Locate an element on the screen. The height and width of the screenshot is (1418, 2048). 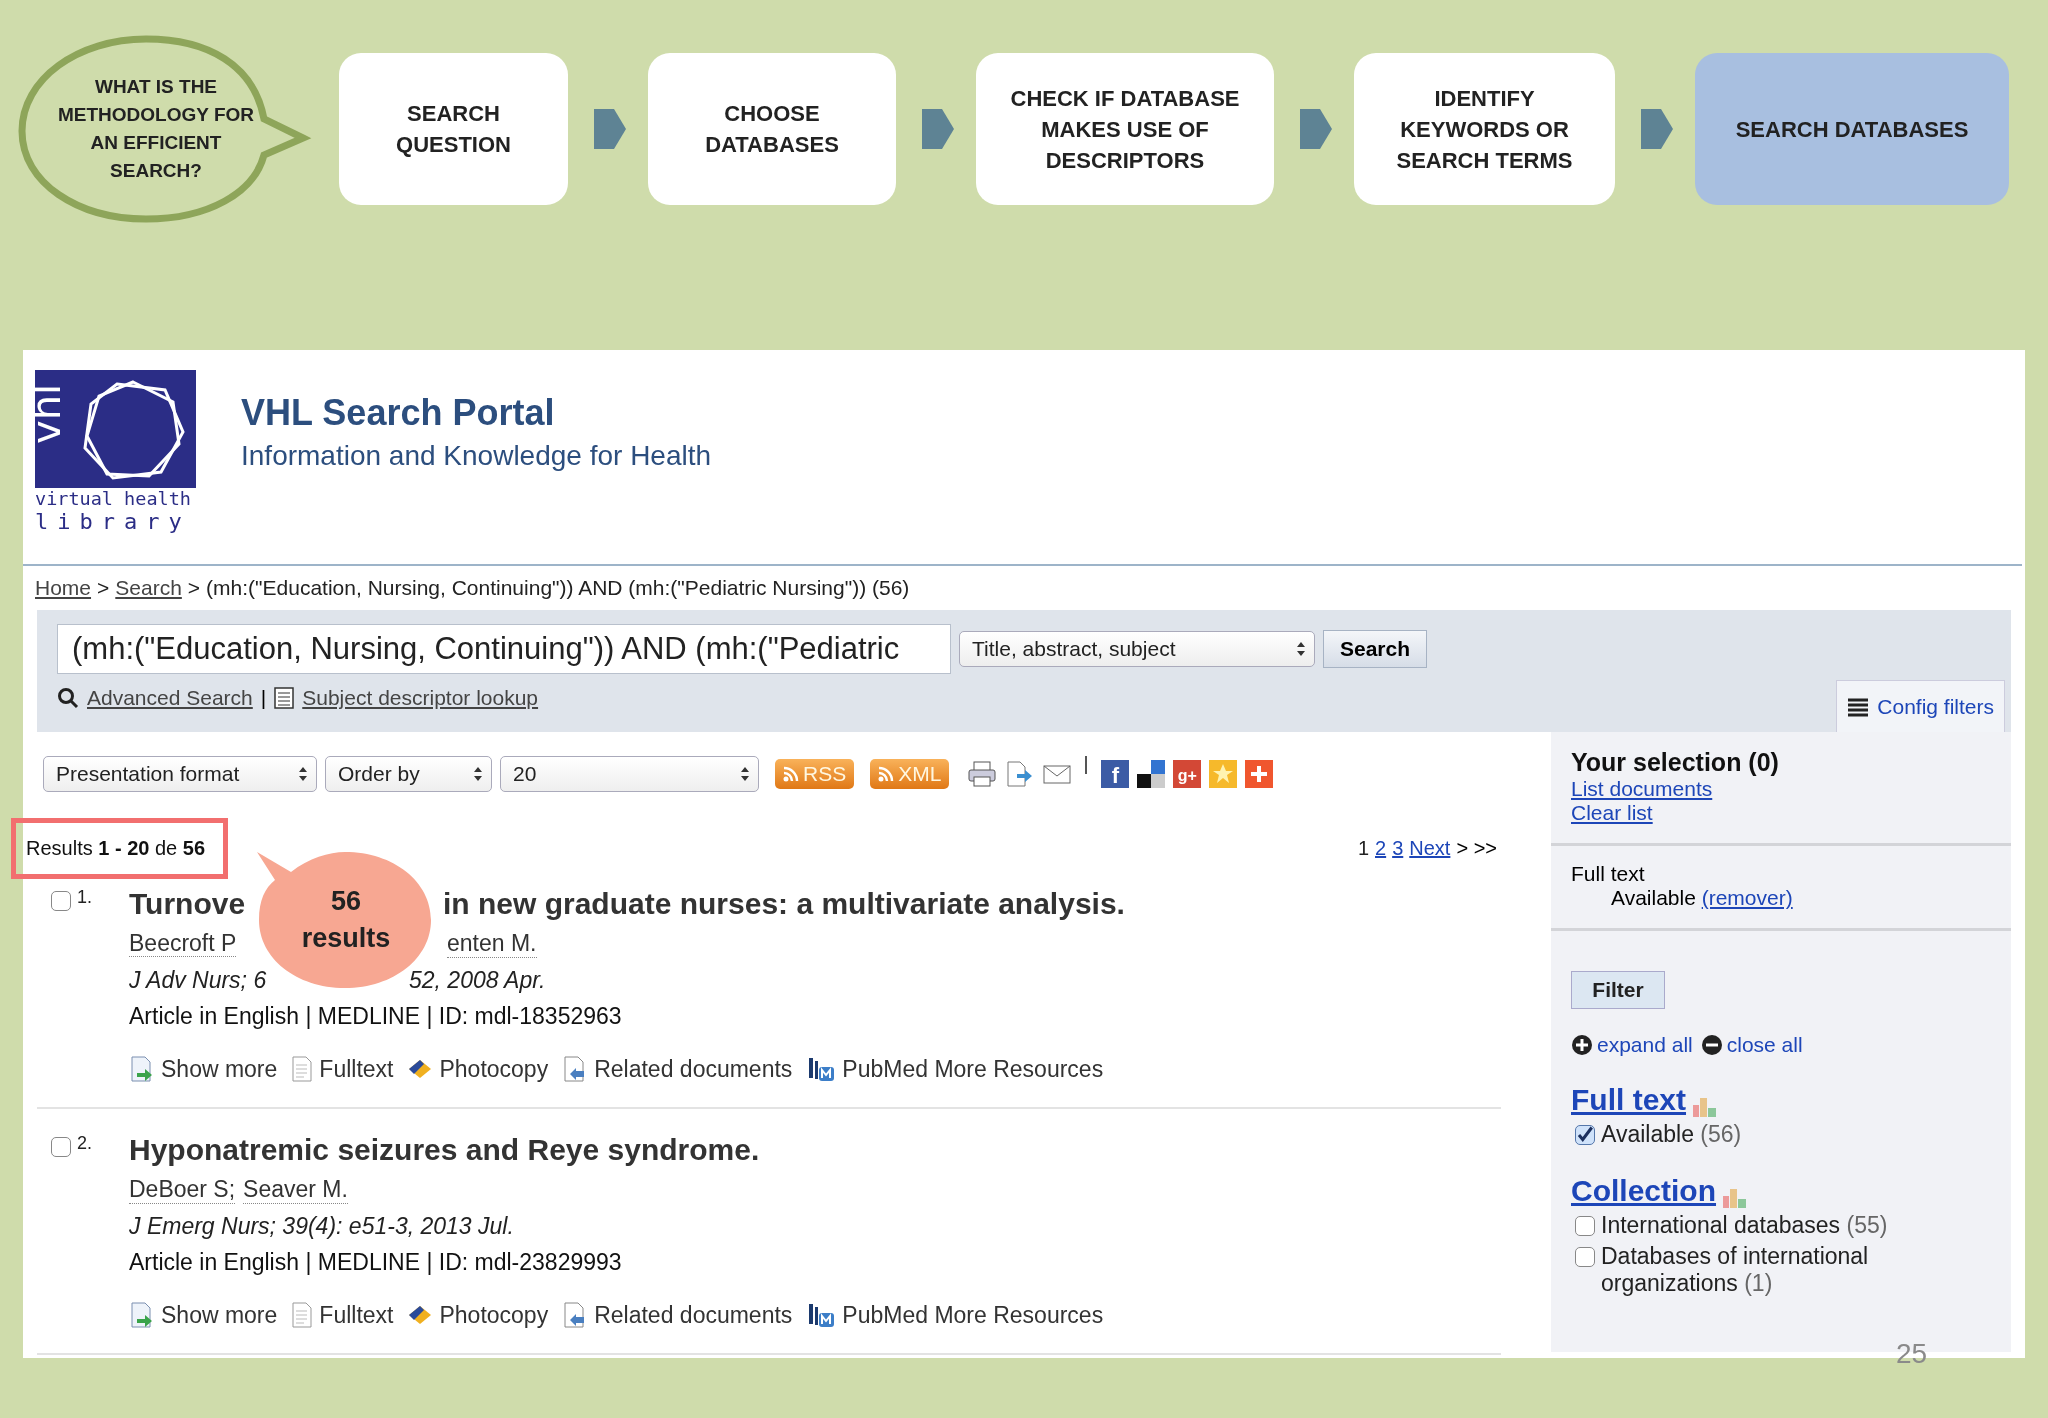
journal-citation: J Emerg Nurs is located at coordinates (199, 1226).